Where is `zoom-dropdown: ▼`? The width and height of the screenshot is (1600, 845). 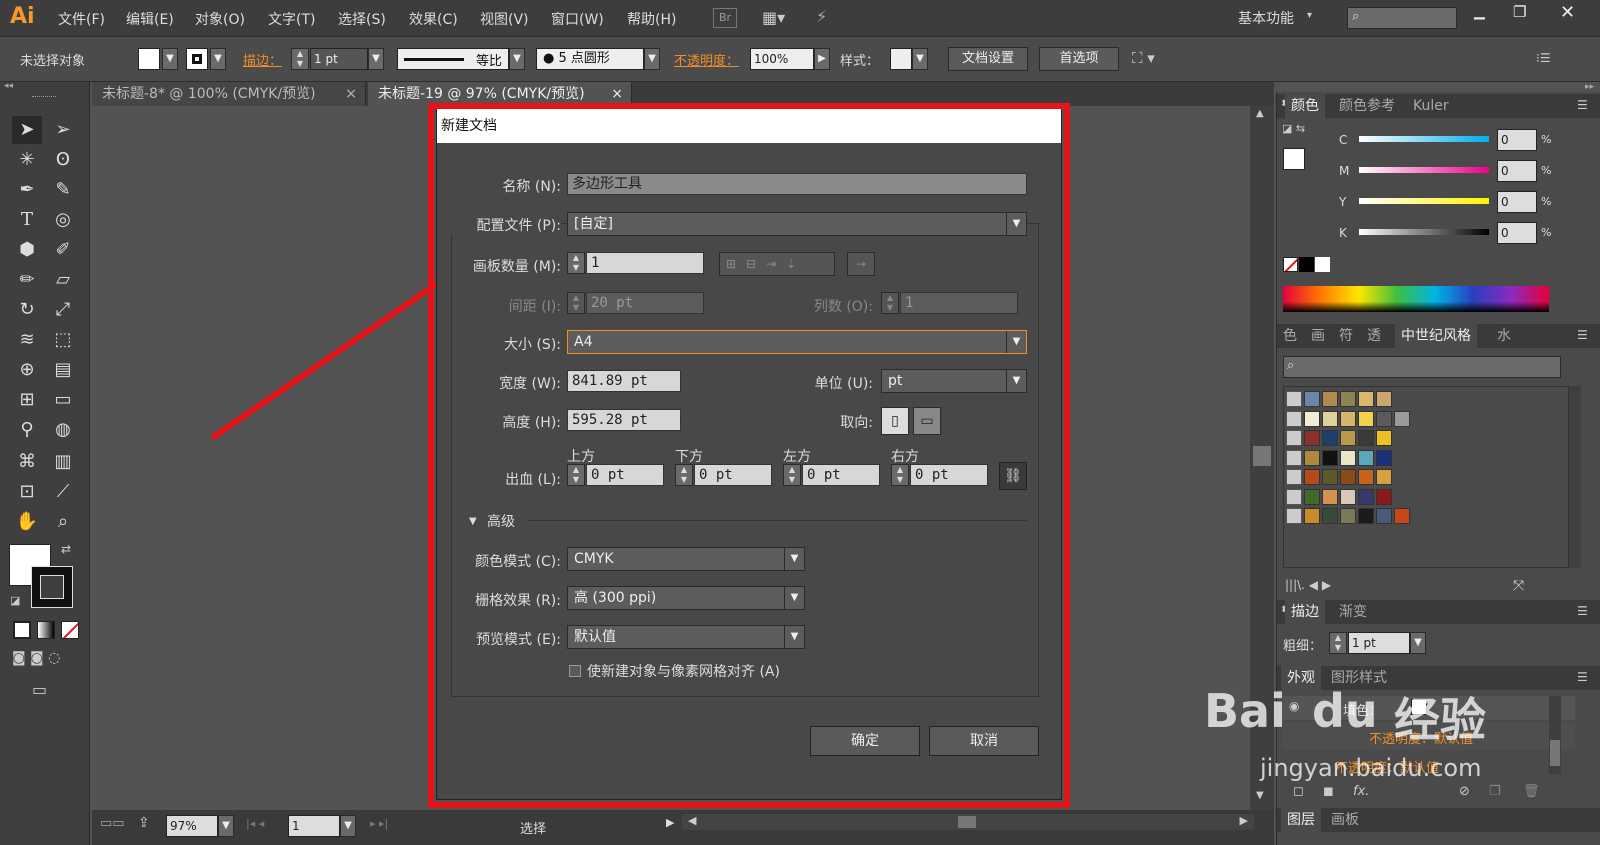 zoom-dropdown: ▼ is located at coordinates (226, 826).